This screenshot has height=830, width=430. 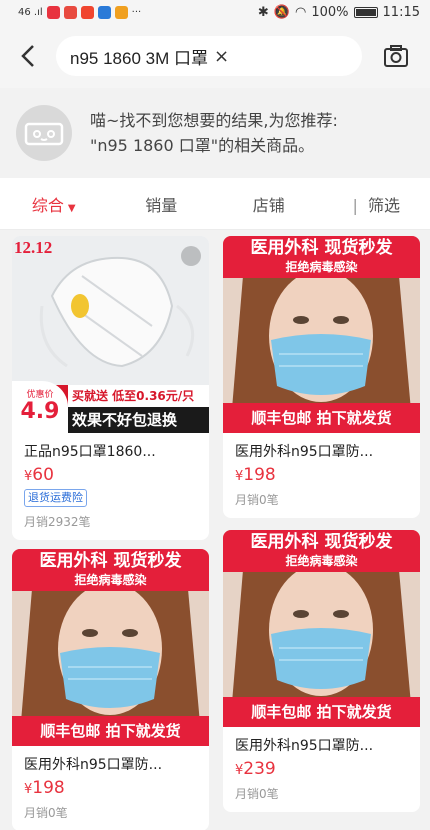 I want to click on play-icon, so click(x=191, y=256).